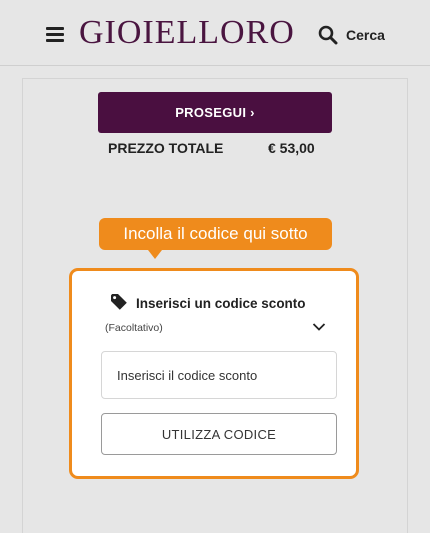 This screenshot has height=533, width=430. I want to click on optional-note: (Facoltativo), so click(134, 328).